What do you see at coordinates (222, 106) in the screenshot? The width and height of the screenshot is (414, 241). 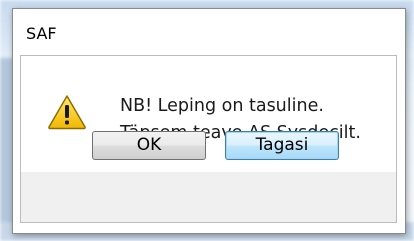 I see `message-line-1: NB! Leping on tasuline.` at bounding box center [222, 106].